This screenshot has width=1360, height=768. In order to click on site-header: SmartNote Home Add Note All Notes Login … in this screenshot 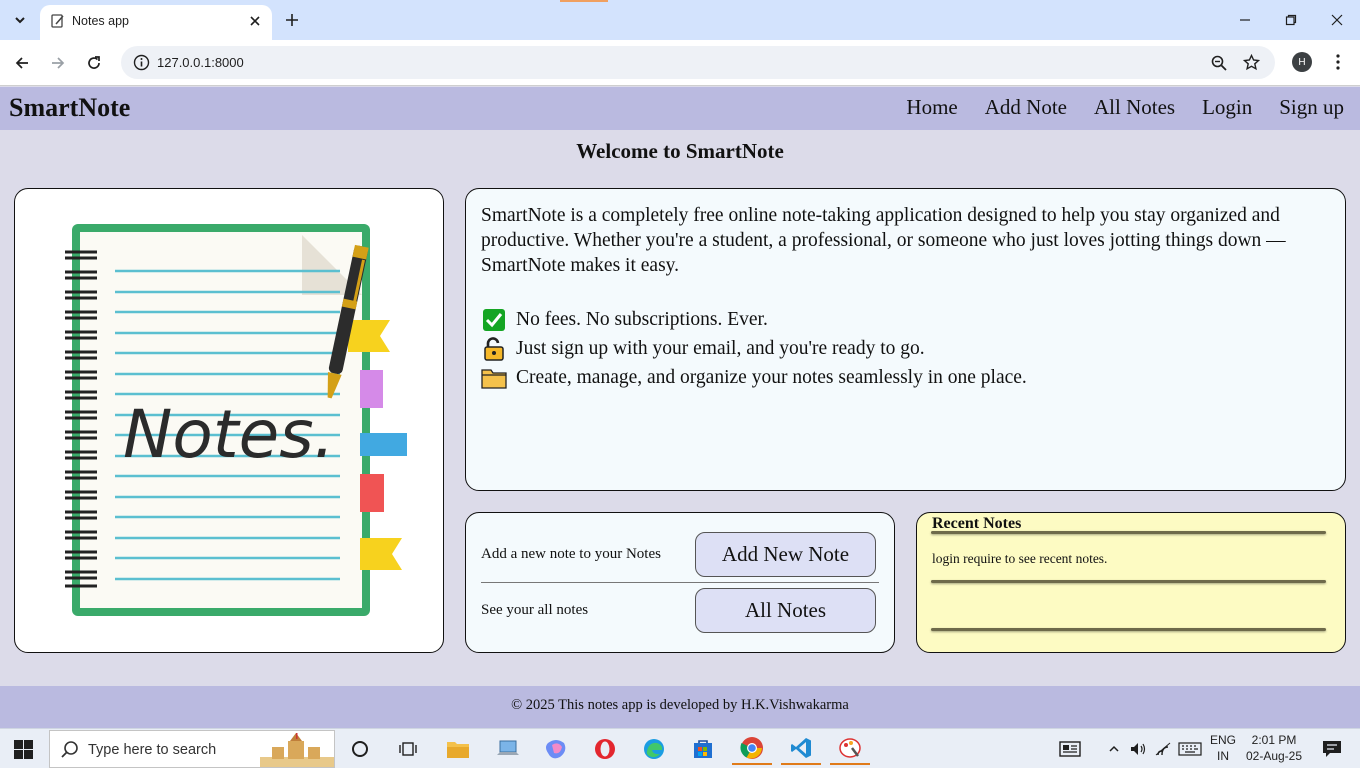, I will do `click(680, 108)`.